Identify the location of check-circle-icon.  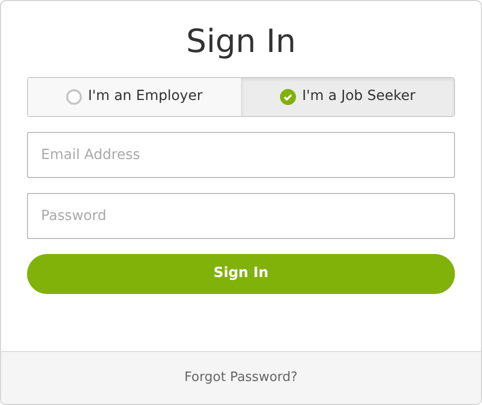
(288, 96).